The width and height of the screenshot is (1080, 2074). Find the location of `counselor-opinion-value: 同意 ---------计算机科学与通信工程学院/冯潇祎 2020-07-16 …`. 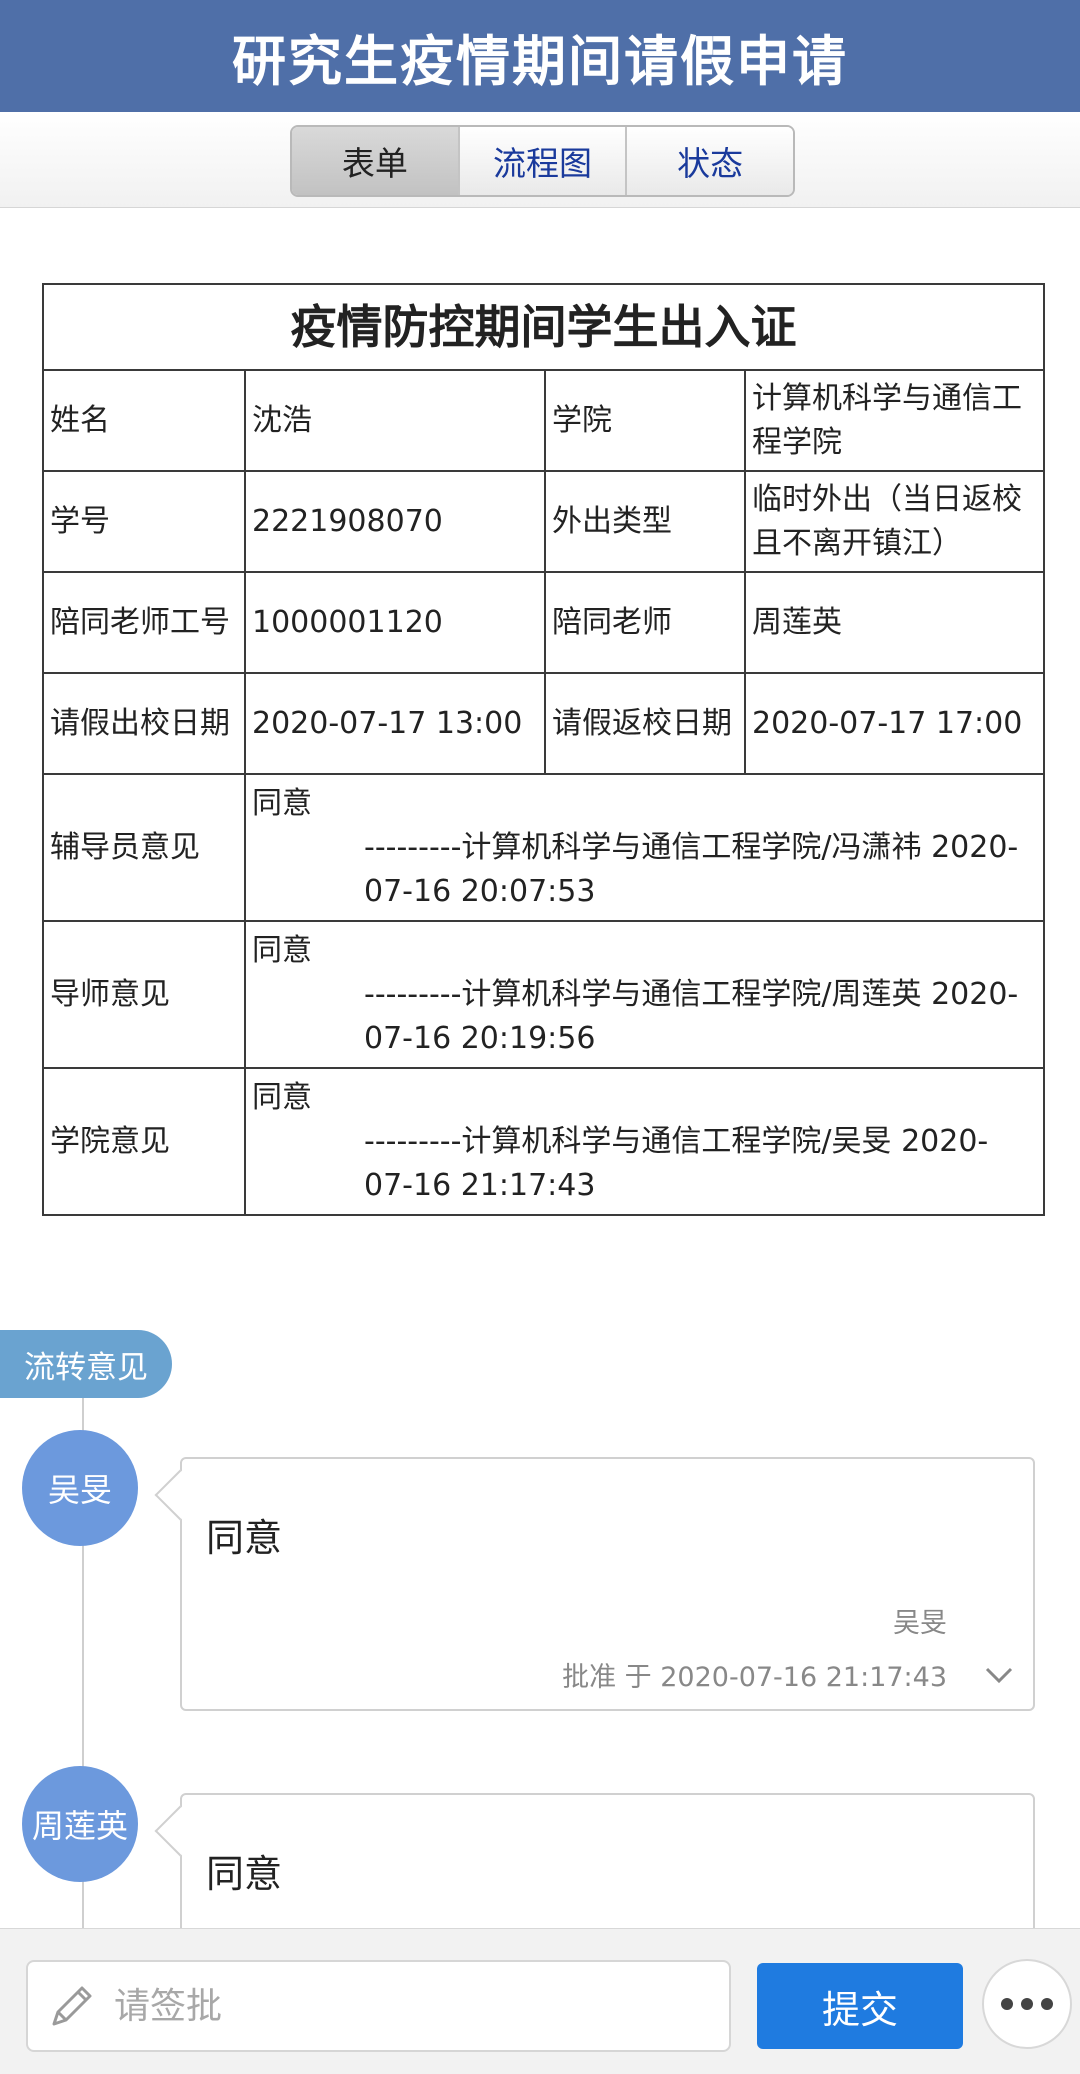

counselor-opinion-value: 同意 ---------计算机科学与通信工程学院/冯潇祎 2020-07-16 … is located at coordinates (644, 847).